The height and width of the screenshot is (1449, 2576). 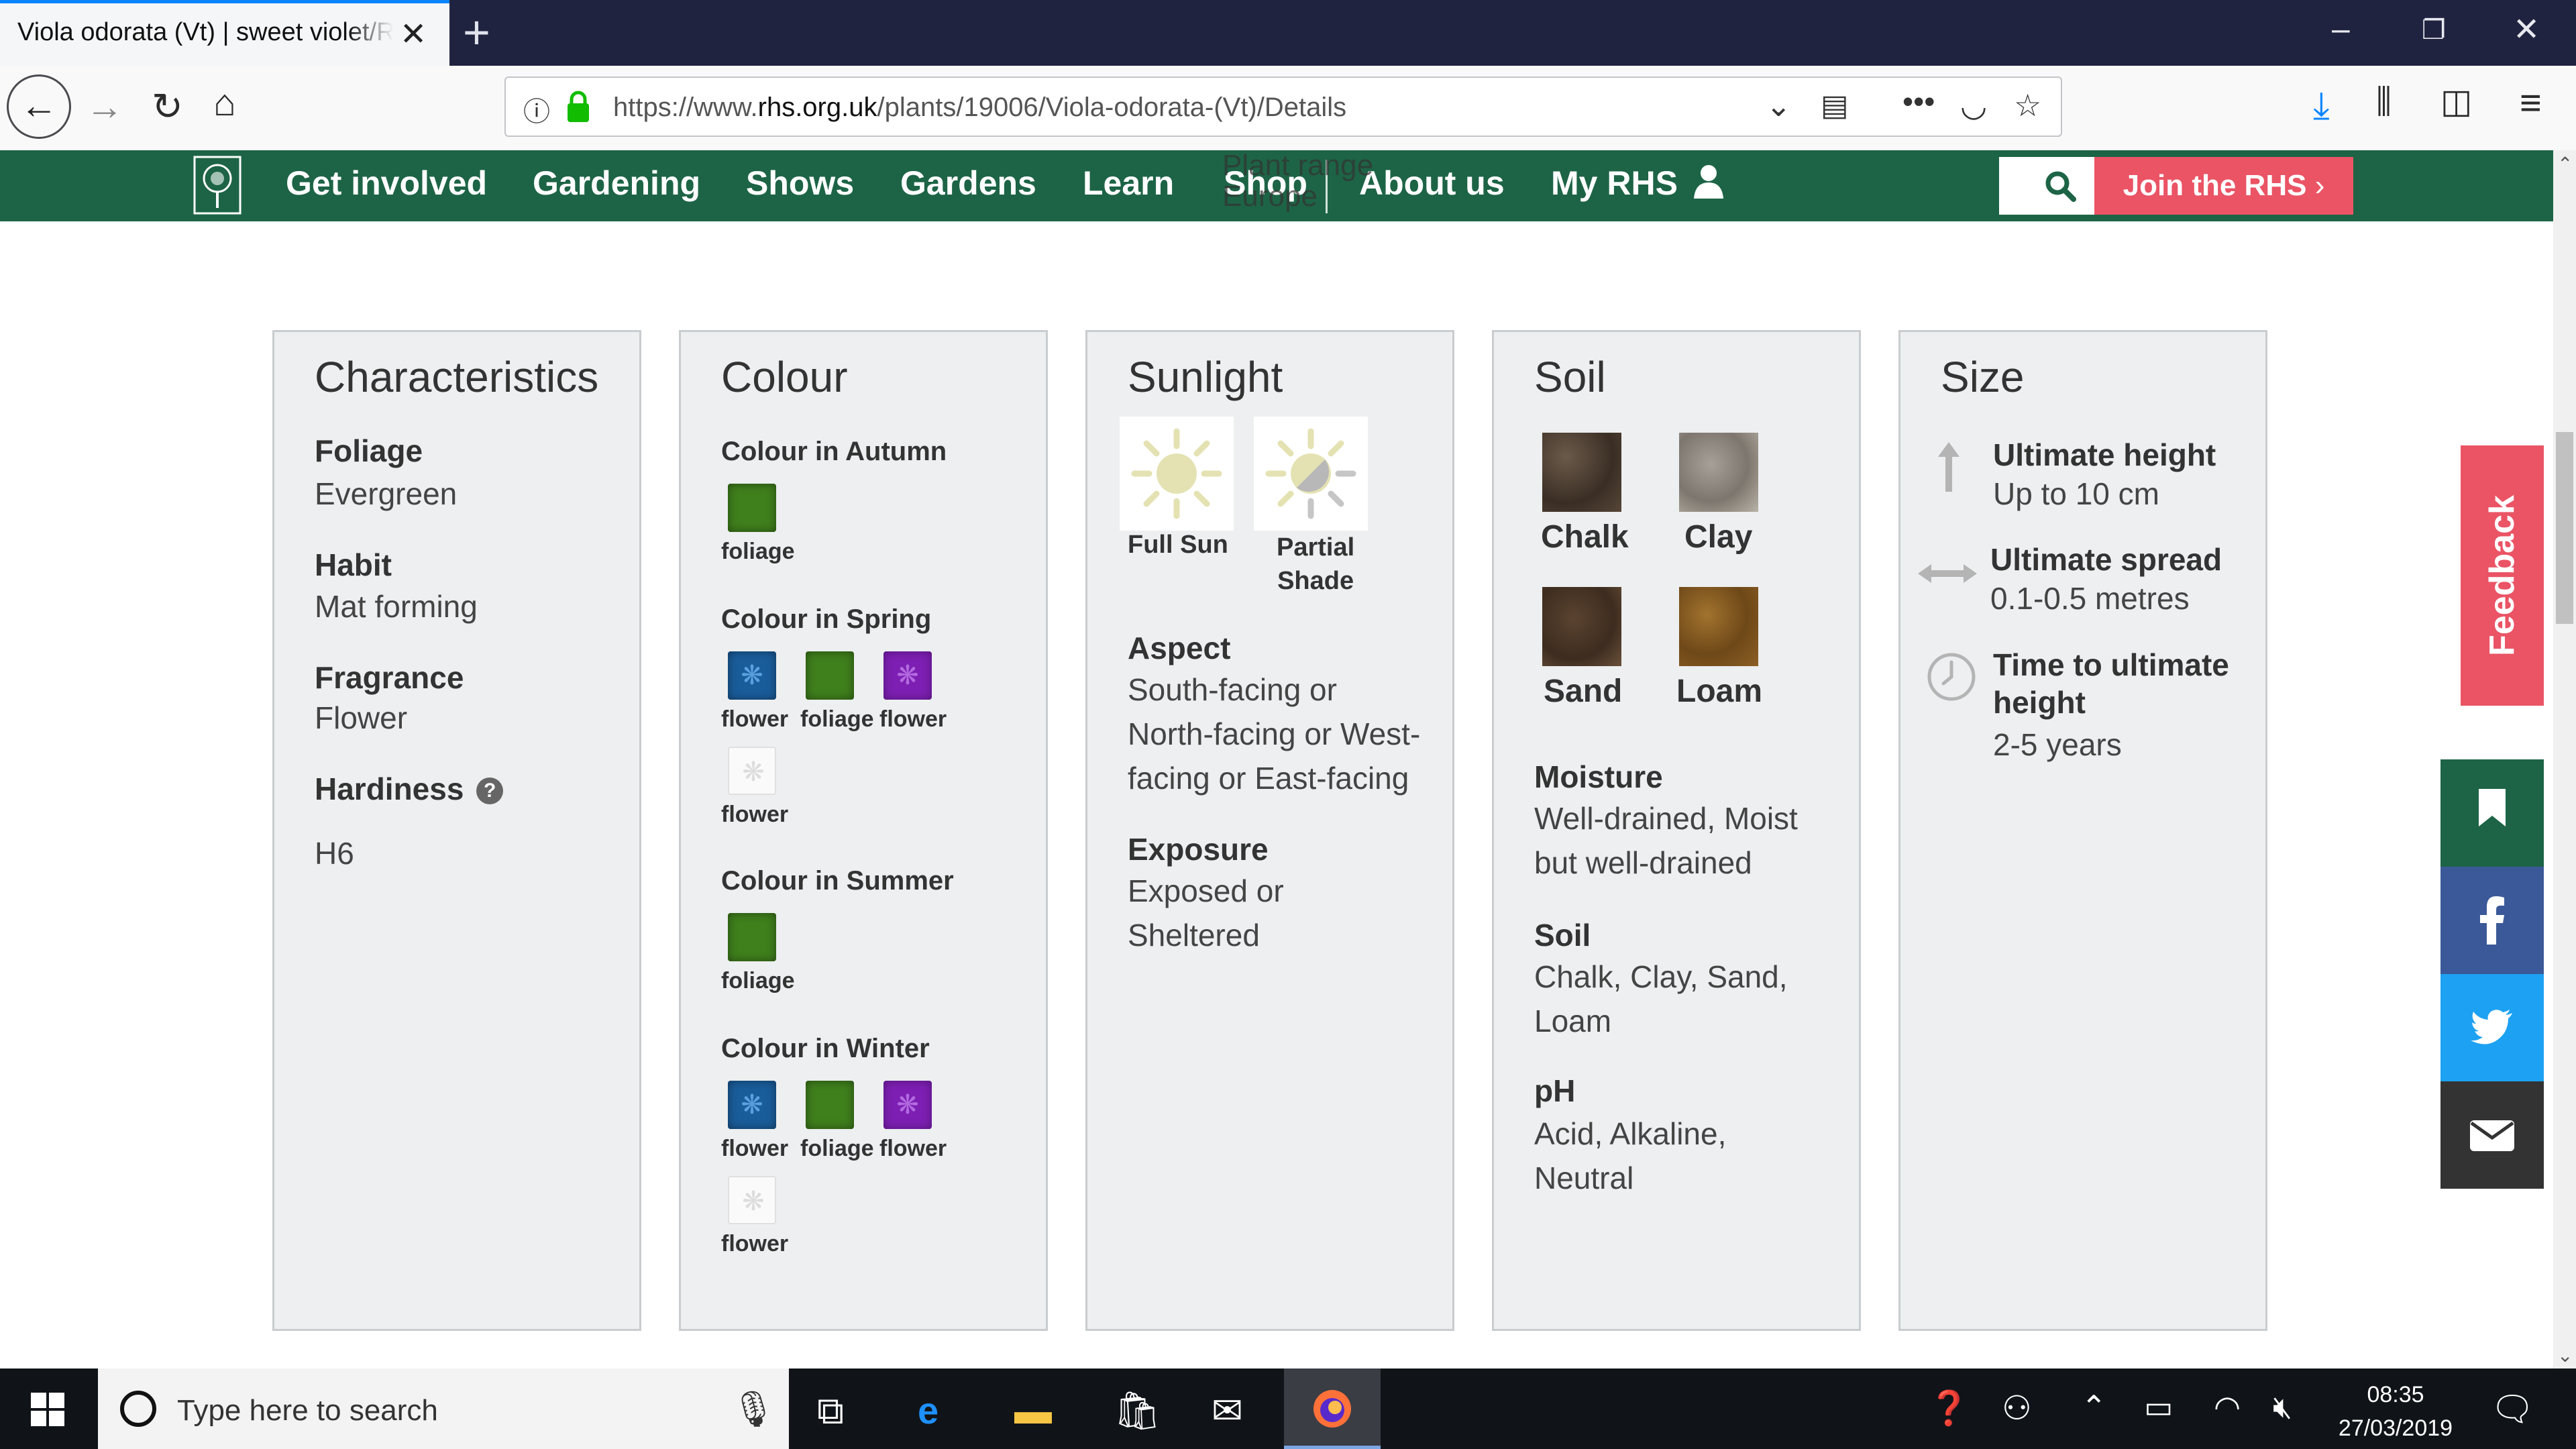 What do you see at coordinates (2434, 30) in the screenshot?
I see `restore-icon: ❐` at bounding box center [2434, 30].